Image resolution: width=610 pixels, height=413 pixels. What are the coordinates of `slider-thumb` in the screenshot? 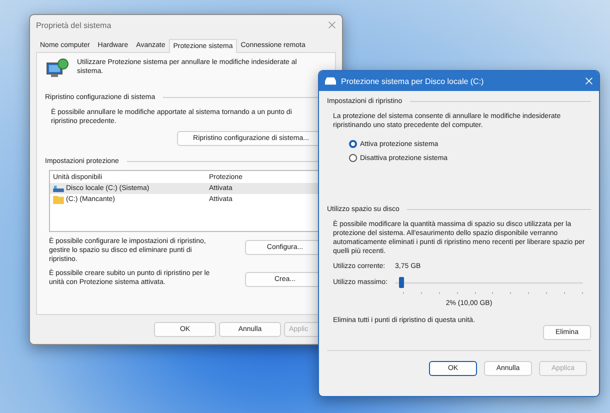 It's located at (401, 282).